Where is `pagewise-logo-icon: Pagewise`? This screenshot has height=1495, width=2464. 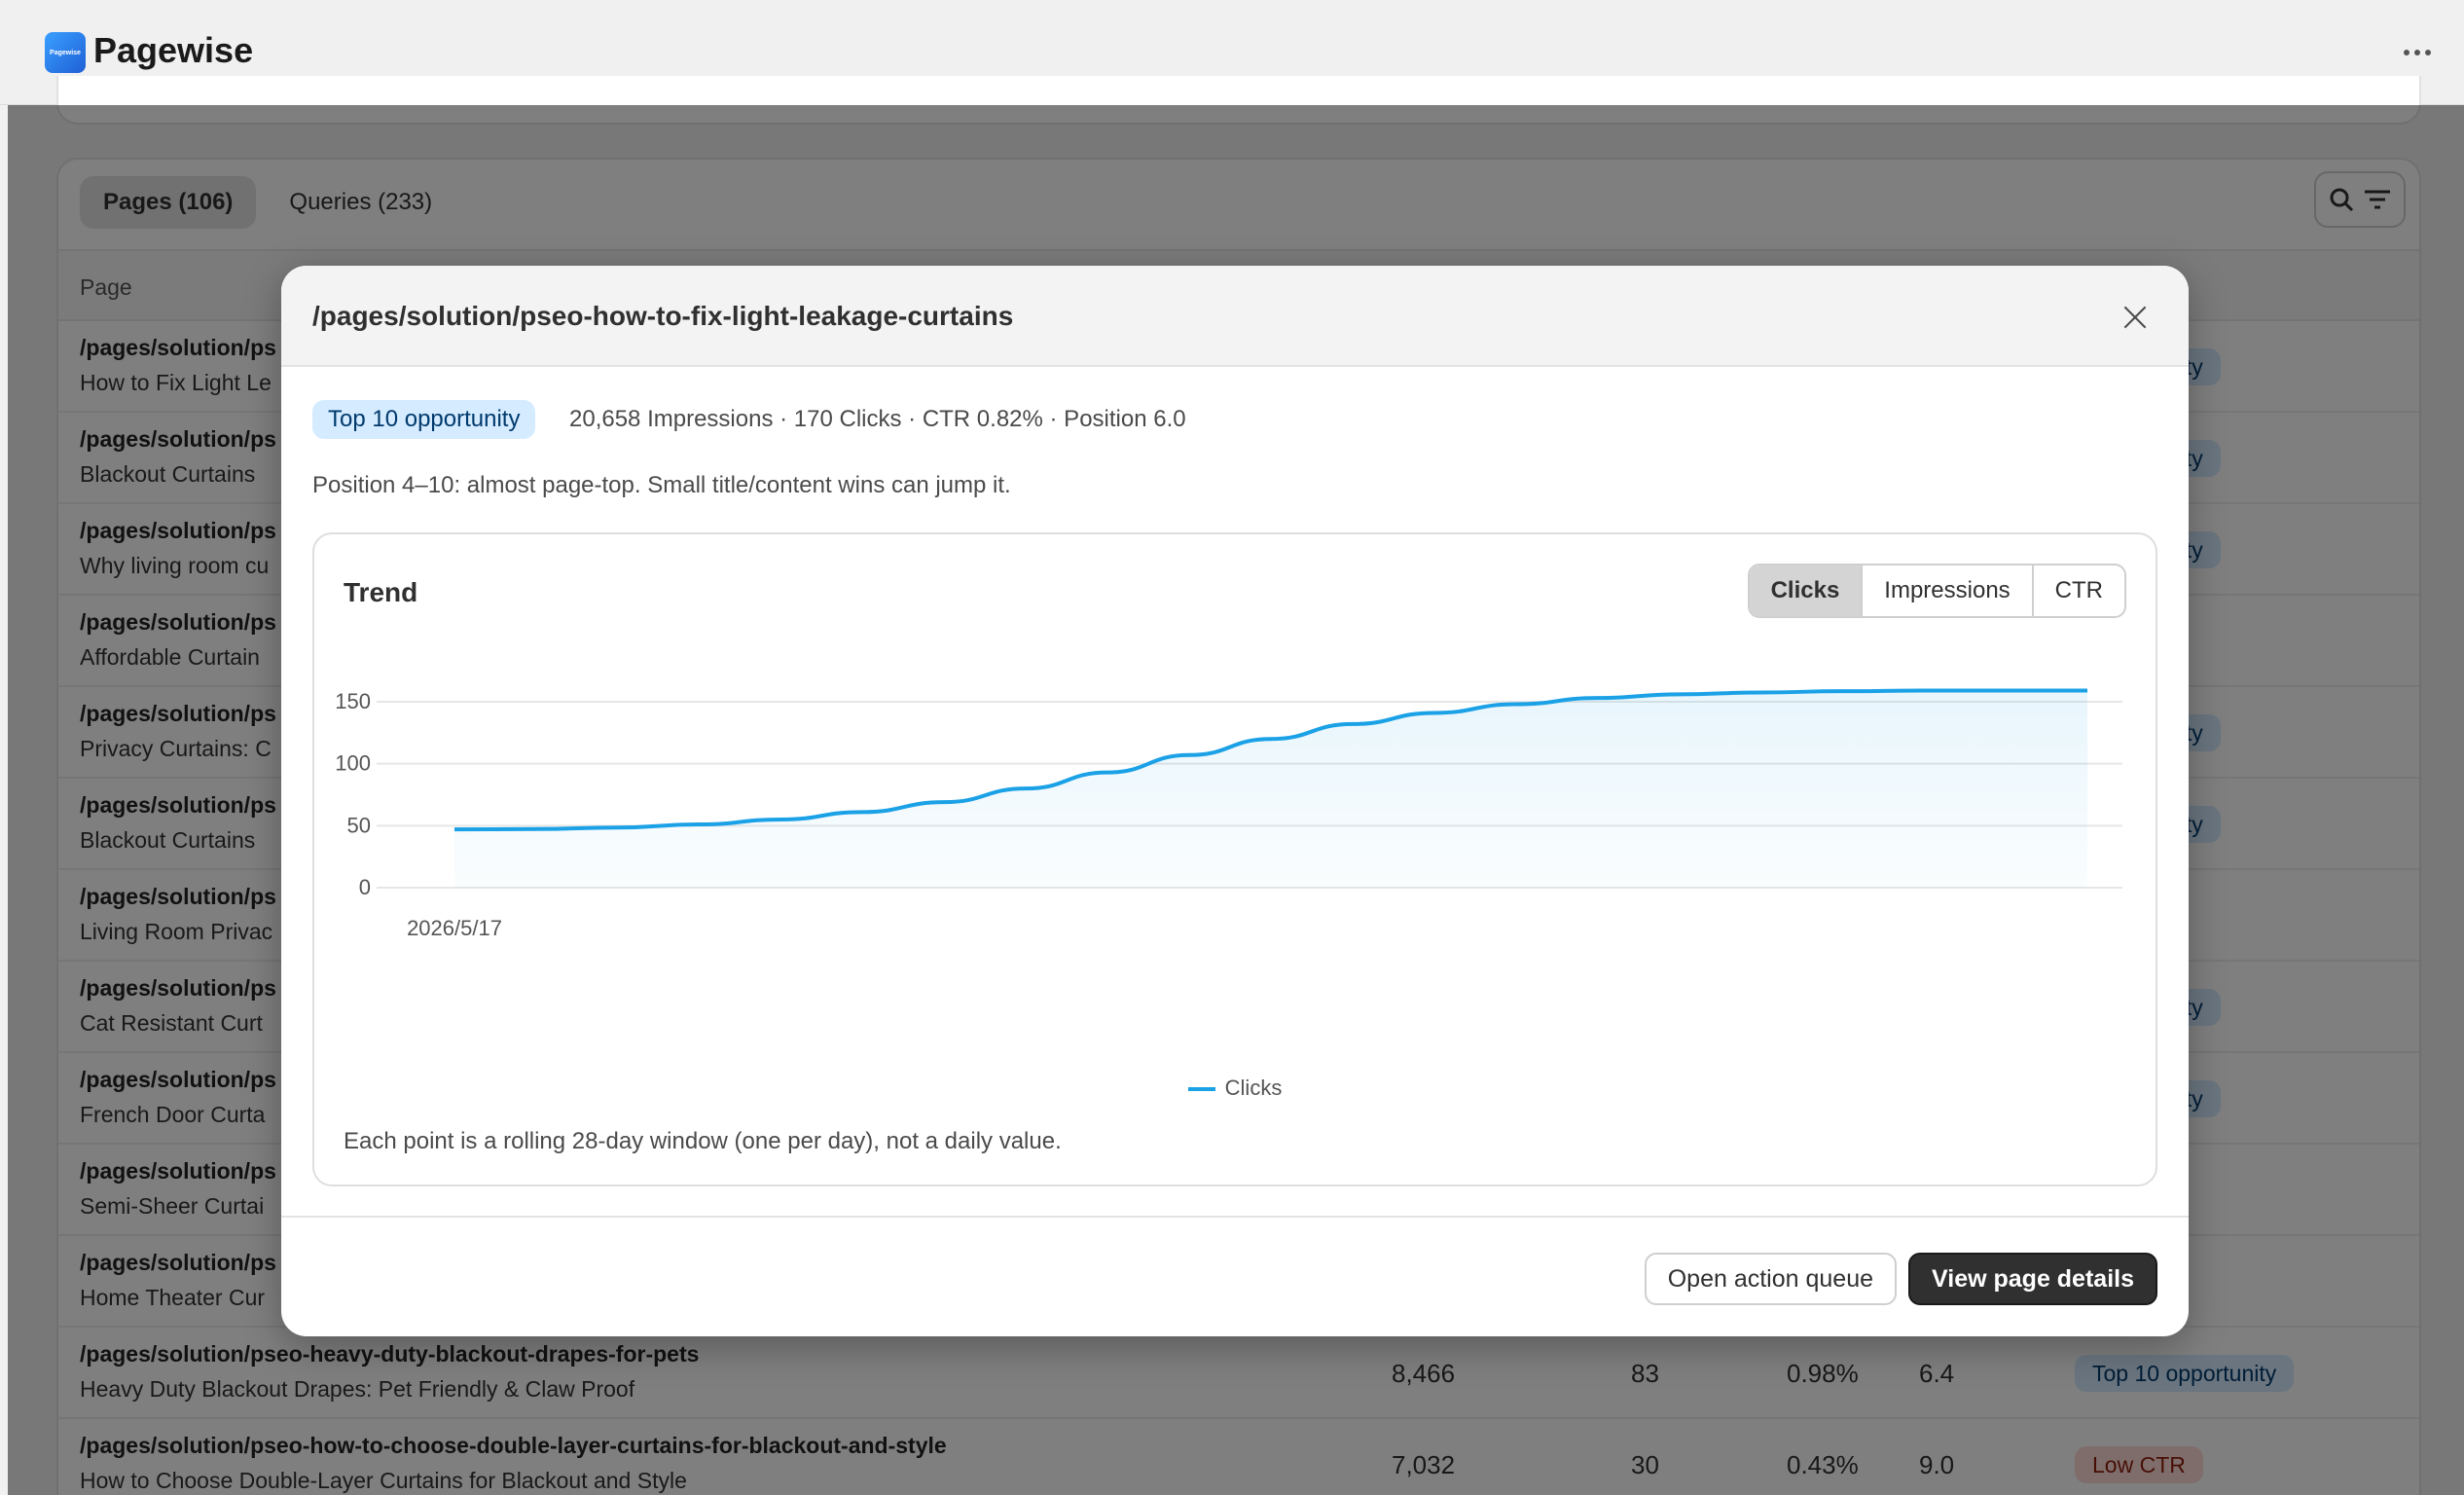 pagewise-logo-icon: Pagewise is located at coordinates (65, 52).